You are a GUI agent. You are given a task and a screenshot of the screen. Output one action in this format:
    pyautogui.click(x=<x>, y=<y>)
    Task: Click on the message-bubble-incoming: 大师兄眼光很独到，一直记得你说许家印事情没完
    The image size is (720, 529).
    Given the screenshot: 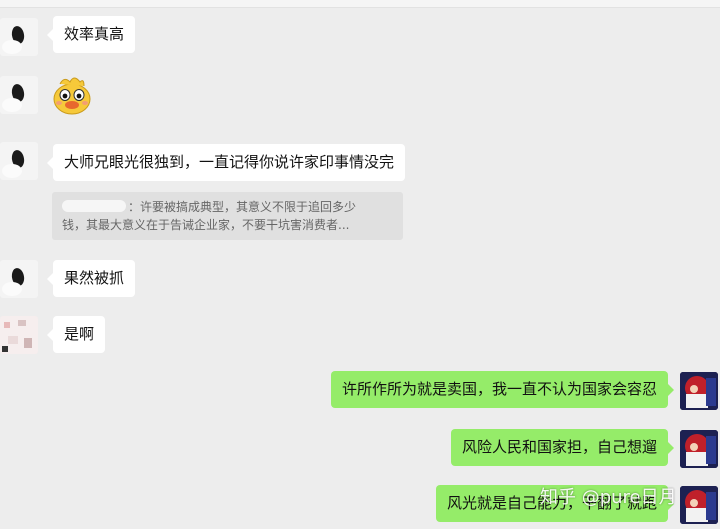 What is the action you would take?
    pyautogui.click(x=226, y=162)
    